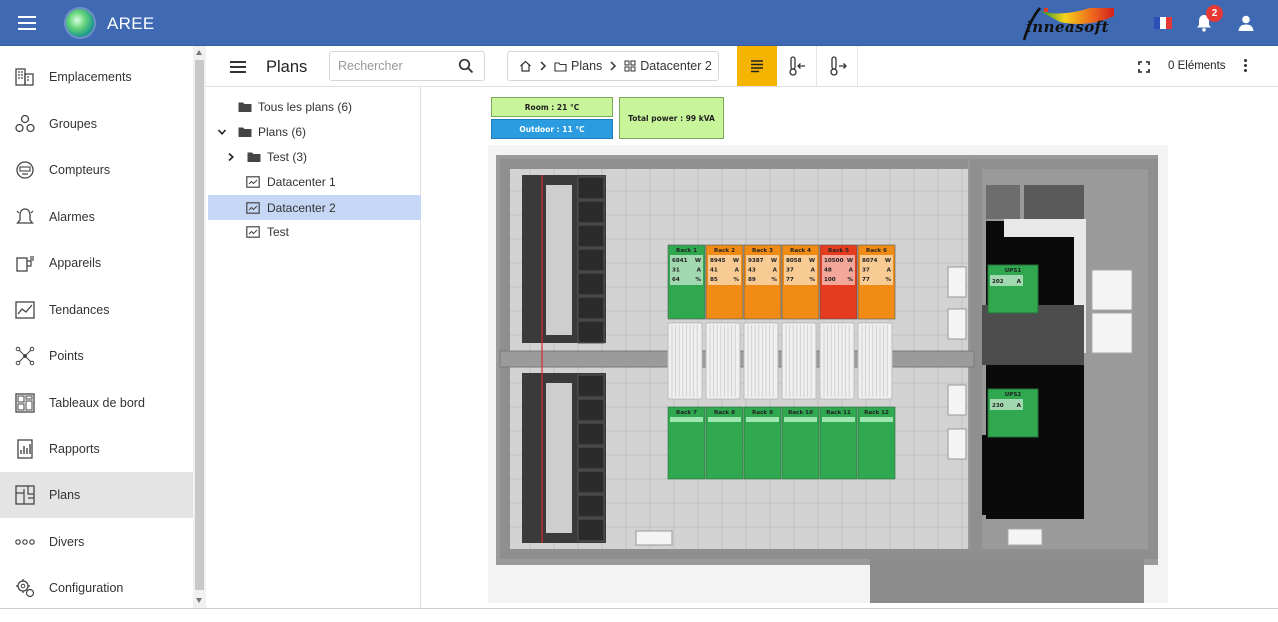 The width and height of the screenshot is (1278, 622). What do you see at coordinates (834, 261) in the screenshot?
I see `rack-value: 10500` at bounding box center [834, 261].